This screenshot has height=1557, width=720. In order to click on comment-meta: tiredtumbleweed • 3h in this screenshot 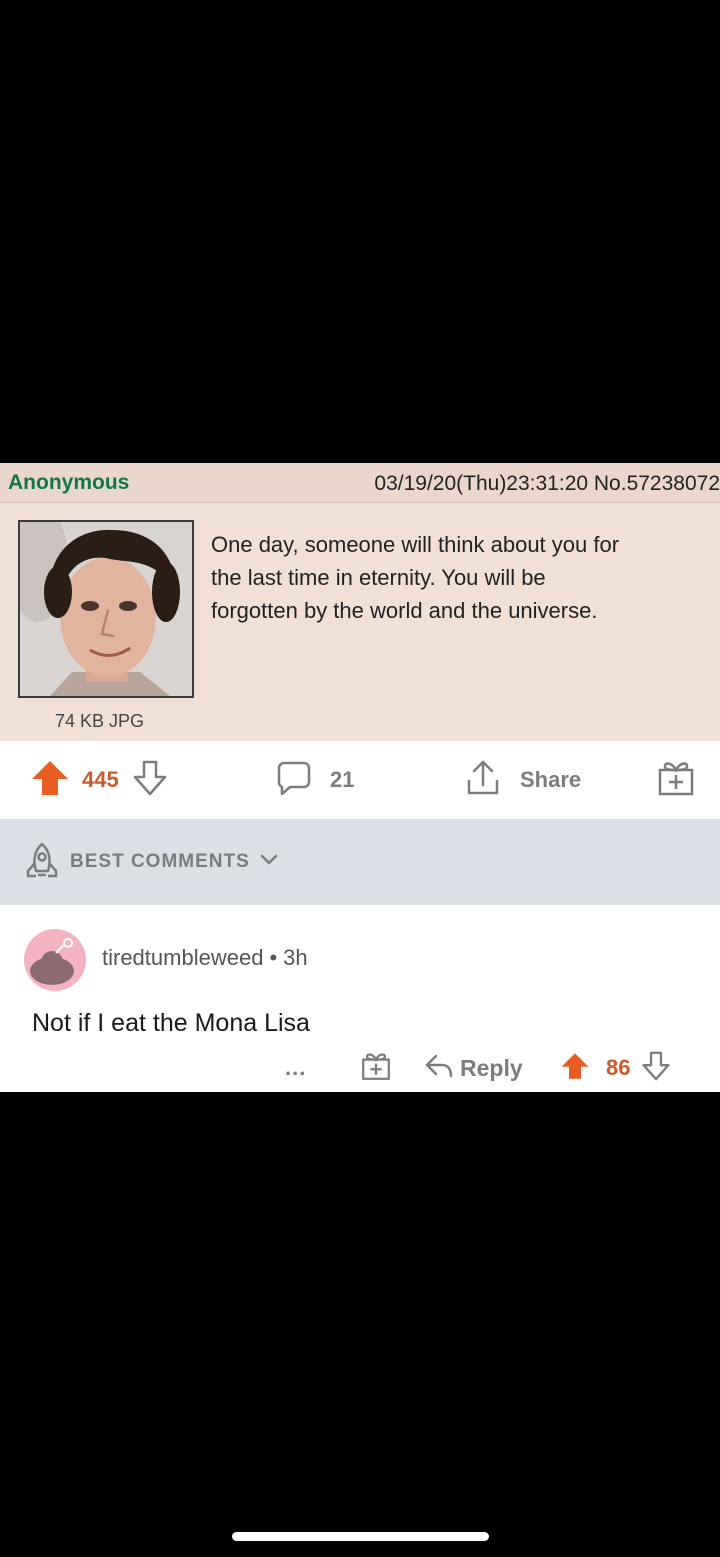, I will do `click(205, 958)`.